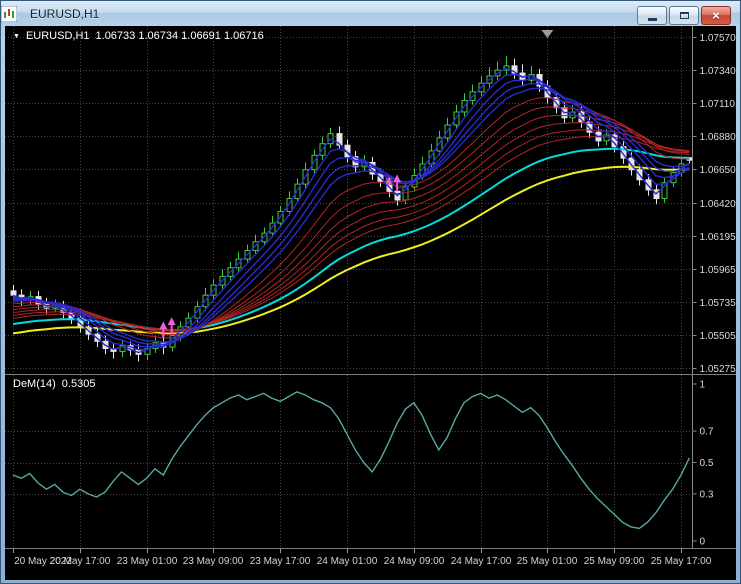 This screenshot has width=741, height=584. What do you see at coordinates (718, 336) in the screenshot?
I see `price-tick-label: 1.05505` at bounding box center [718, 336].